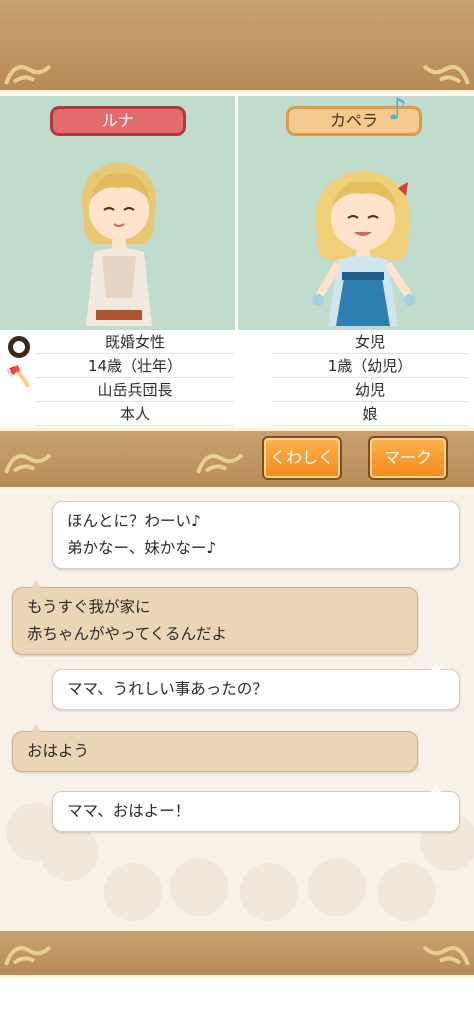 The width and height of the screenshot is (474, 1024). I want to click on chat-bubble-mother: おはよう, so click(215, 748).